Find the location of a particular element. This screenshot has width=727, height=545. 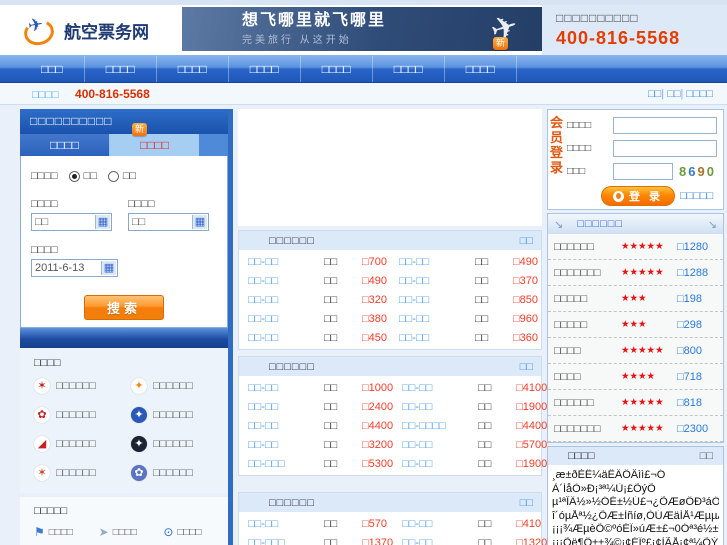

news-text-line: ¡¡¡Õë¶Ô±±¾©¡¢ÉÏº£¡¢ÌÃÅ¡¢ª¼ÕÝ¡ is located at coordinates (635, 540).